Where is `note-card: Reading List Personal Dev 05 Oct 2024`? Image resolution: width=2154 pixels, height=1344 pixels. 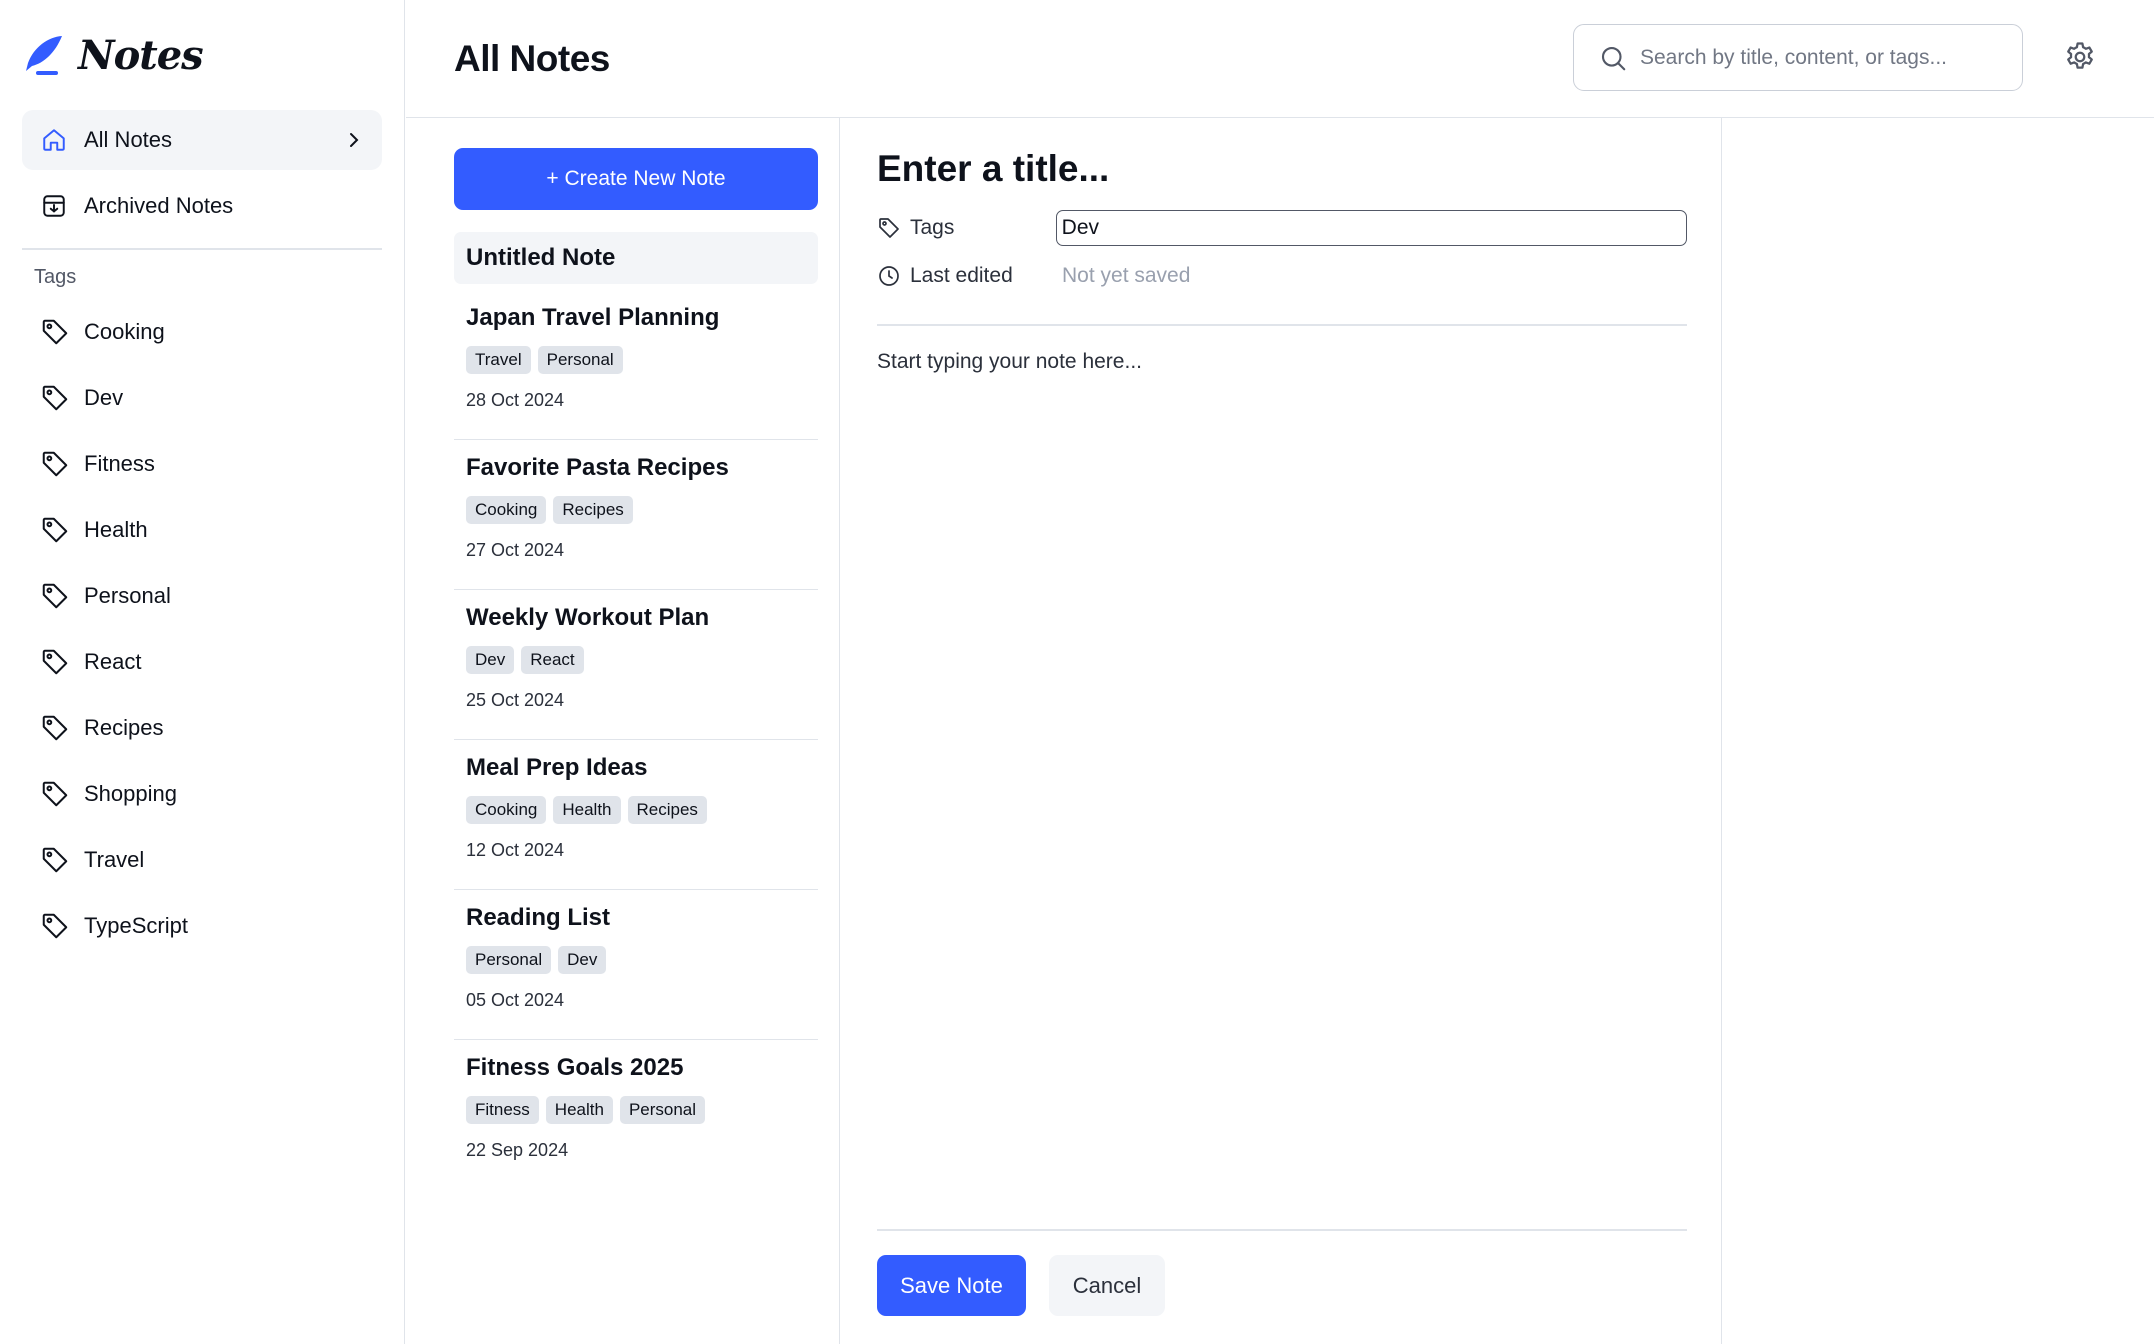 note-card: Reading List Personal Dev 05 Oct 2024 is located at coordinates (636, 965).